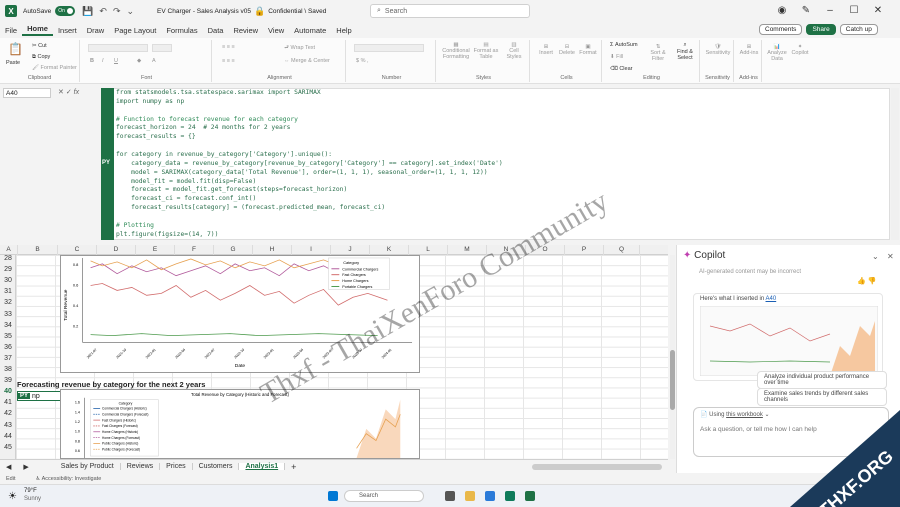 The image size is (900, 507). Describe the element at coordinates (27, 93) in the screenshot. I see `name-box: A40` at that location.